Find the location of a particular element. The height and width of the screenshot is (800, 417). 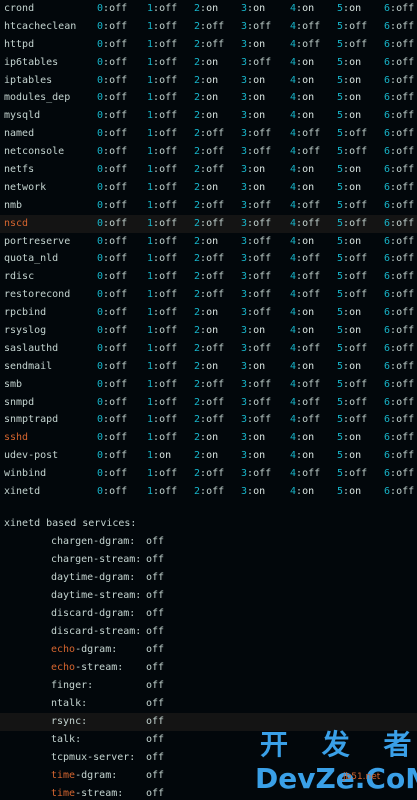

xinetd-service-name-part: discard-dgram: is located at coordinates (93, 613).